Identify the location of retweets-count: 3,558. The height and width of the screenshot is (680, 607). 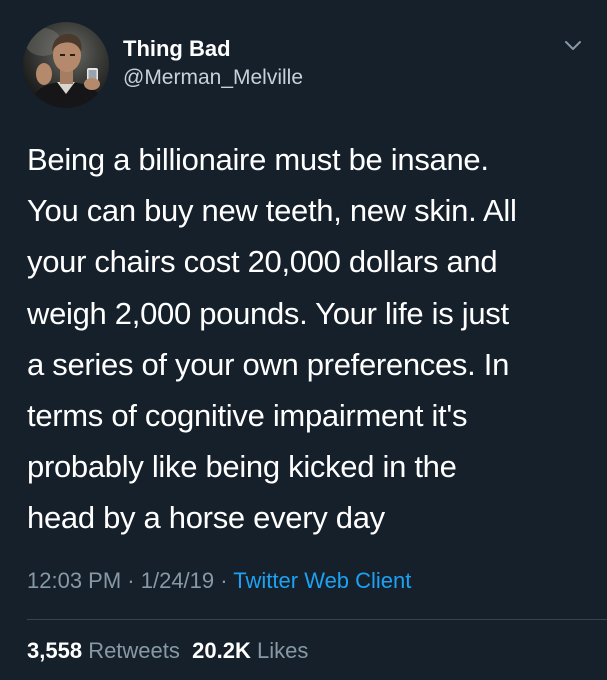
(55, 650).